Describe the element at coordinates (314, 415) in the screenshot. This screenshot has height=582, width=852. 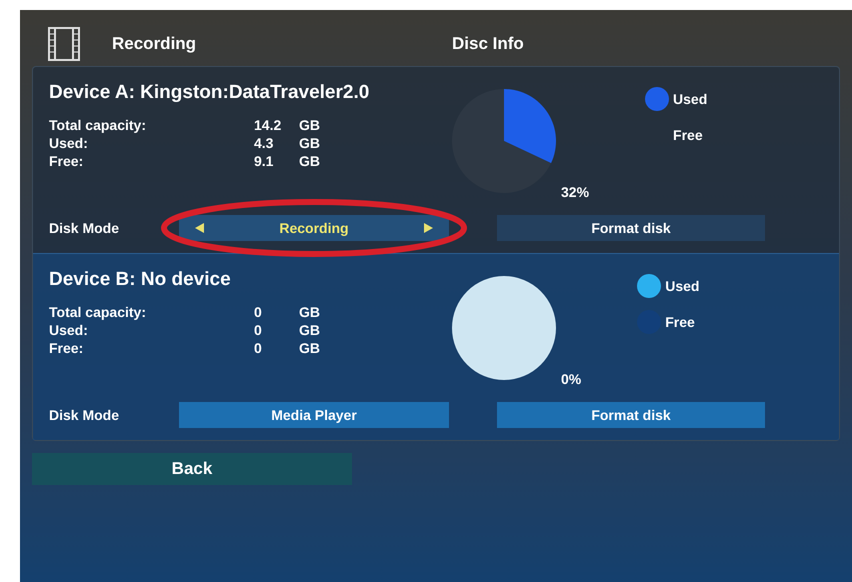
I see `disk-mode-selector: Media Player` at that location.